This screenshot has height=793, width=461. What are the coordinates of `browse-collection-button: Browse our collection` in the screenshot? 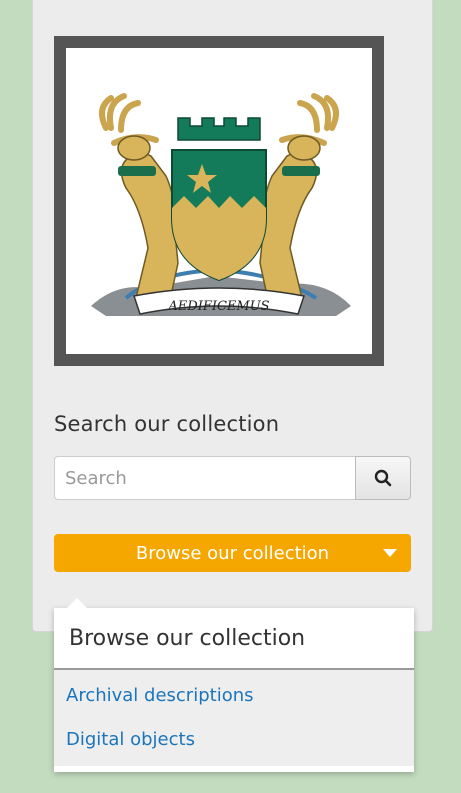 It's located at (232, 553).